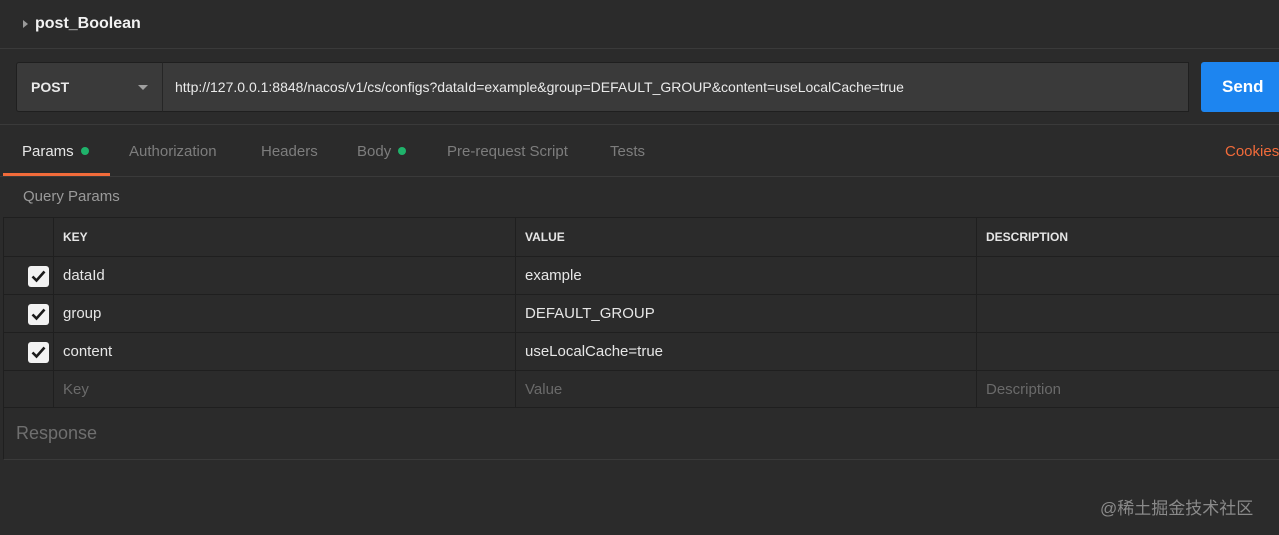  What do you see at coordinates (641, 434) in the screenshot?
I see `response-section-header: Response` at bounding box center [641, 434].